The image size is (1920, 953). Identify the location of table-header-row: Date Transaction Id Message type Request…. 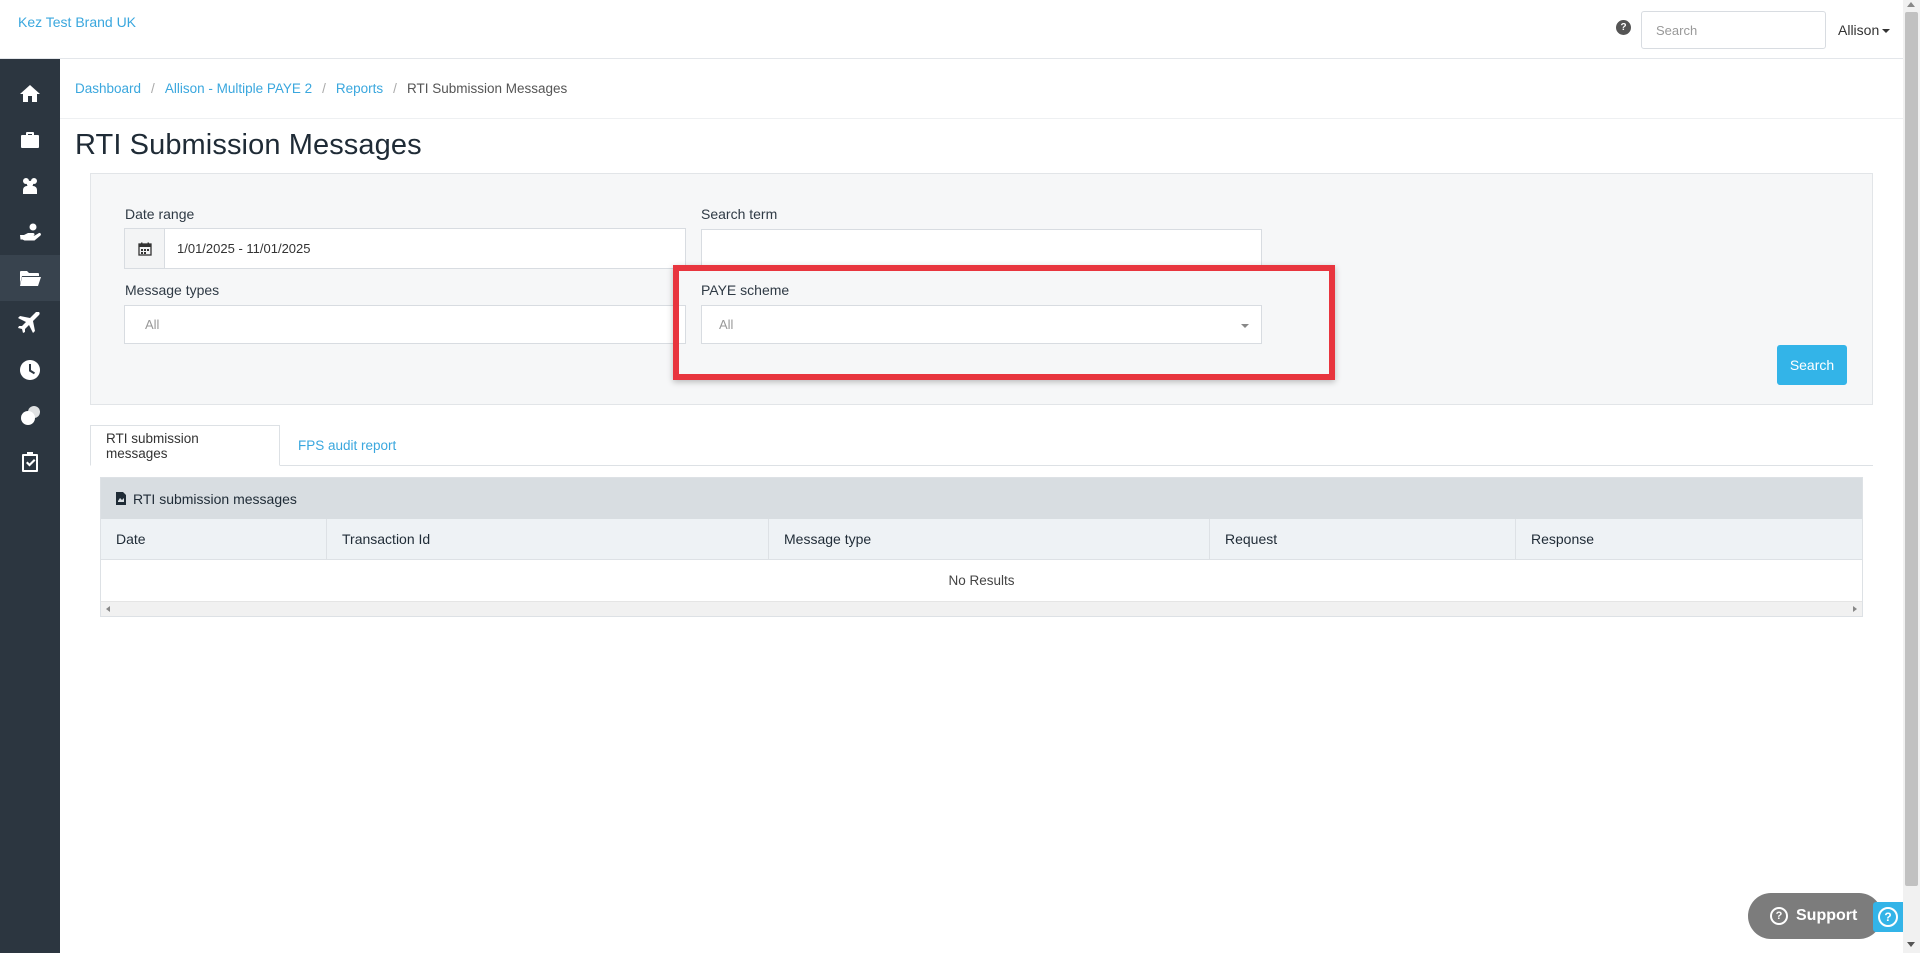
(981, 539).